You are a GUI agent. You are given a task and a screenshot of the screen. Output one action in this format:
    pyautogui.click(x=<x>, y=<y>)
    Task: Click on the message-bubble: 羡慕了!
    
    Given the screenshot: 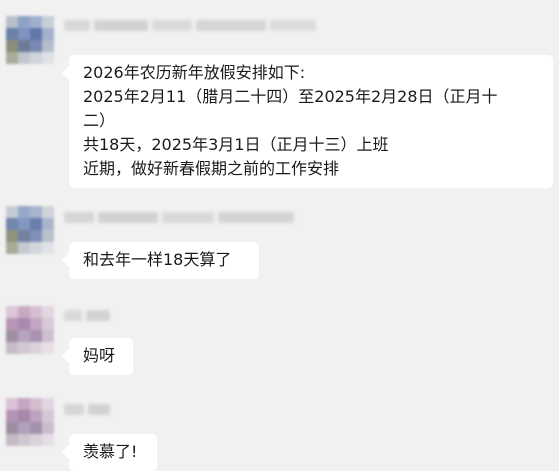 What is the action you would take?
    pyautogui.click(x=113, y=452)
    